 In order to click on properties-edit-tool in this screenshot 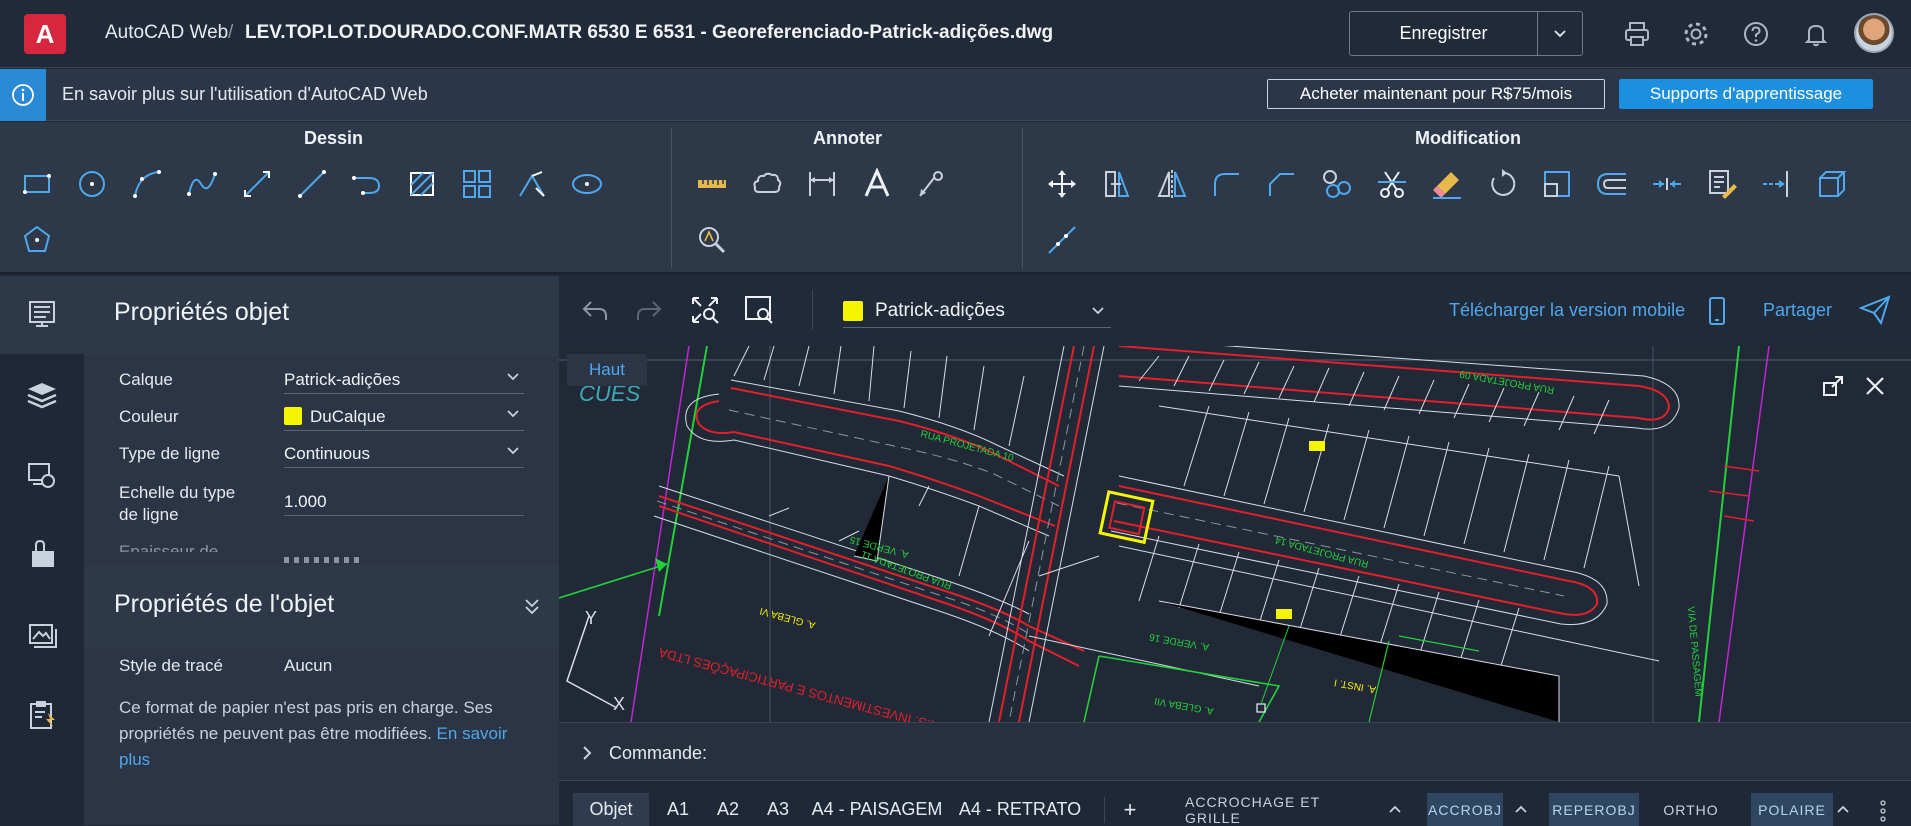, I will do `click(1722, 184)`.